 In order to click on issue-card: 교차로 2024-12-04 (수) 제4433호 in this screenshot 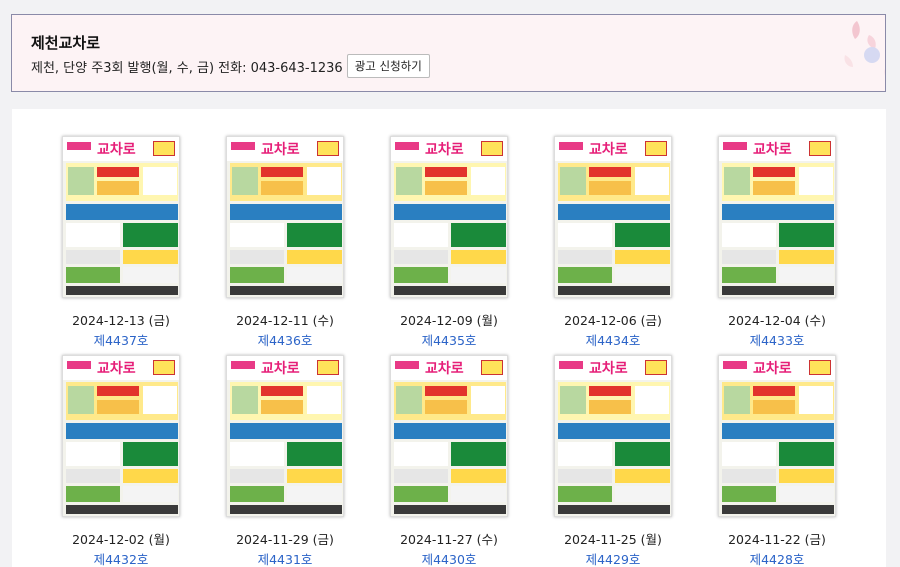, I will do `click(777, 242)`.